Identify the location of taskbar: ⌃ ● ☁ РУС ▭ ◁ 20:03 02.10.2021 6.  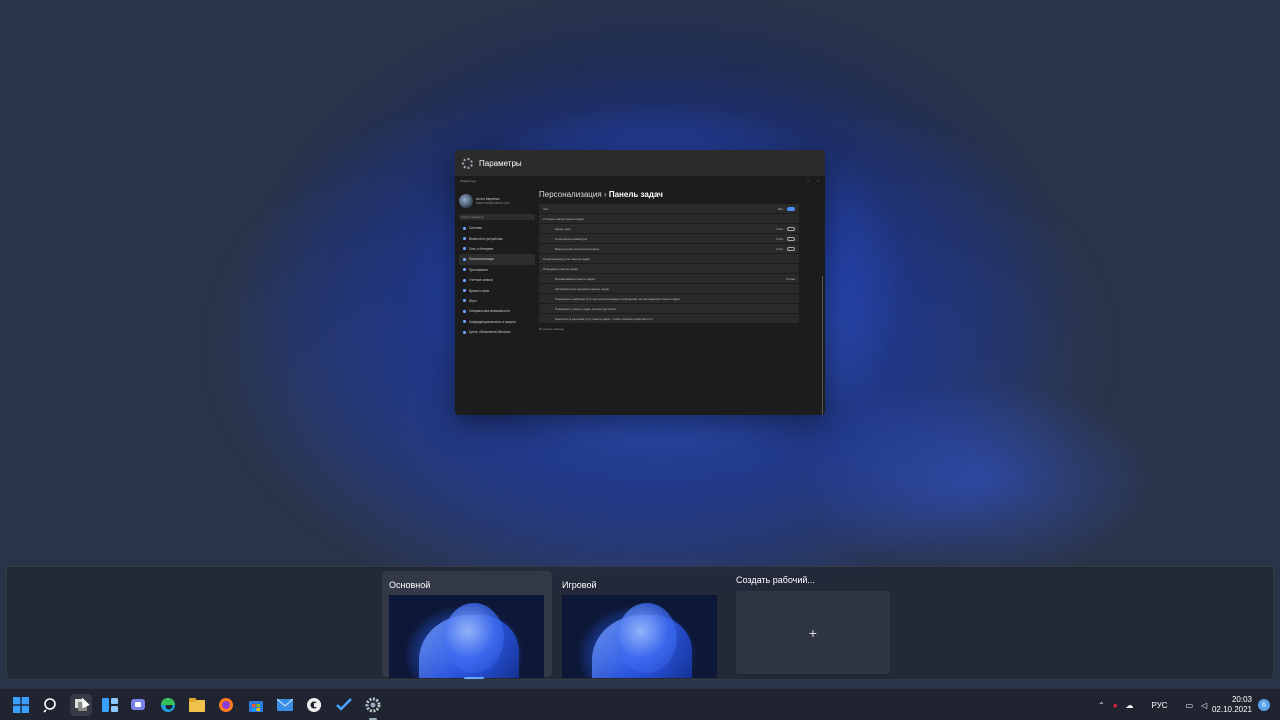
(640, 704).